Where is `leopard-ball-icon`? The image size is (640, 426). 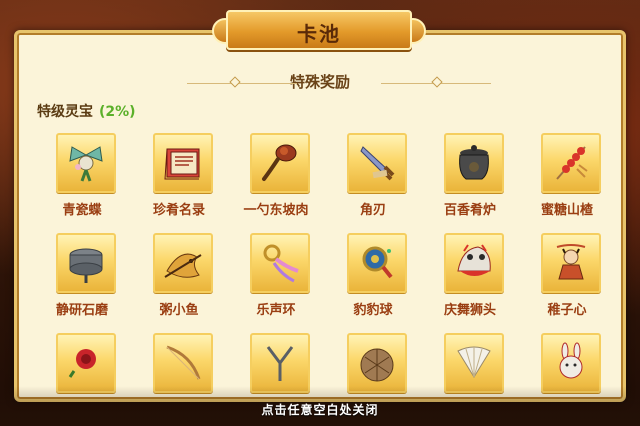
leopard-ball-icon is located at coordinates (377, 262).